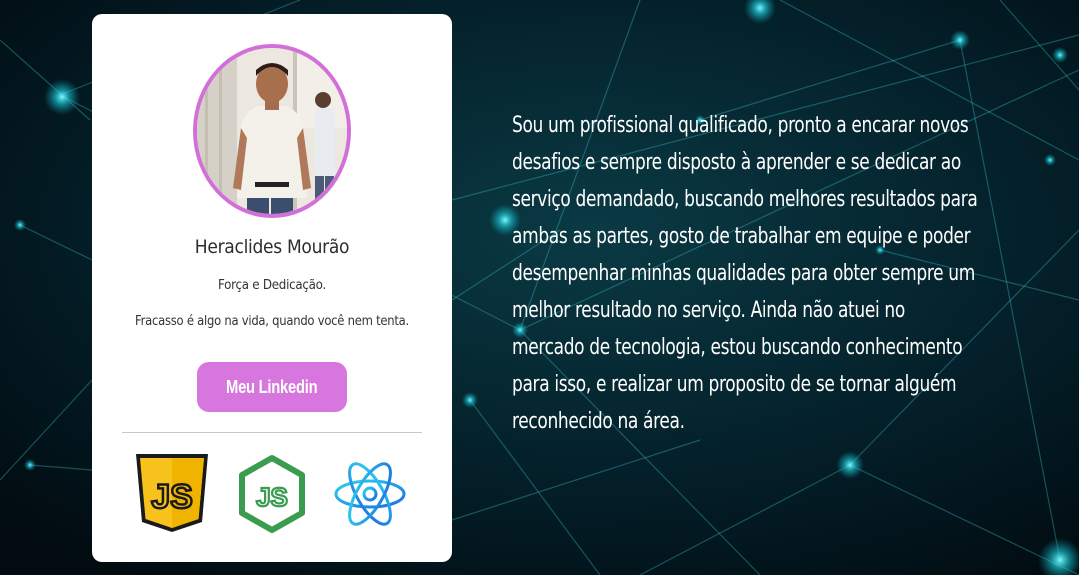  I want to click on linkedin-button-label: Meu Linkedin, so click(272, 387).